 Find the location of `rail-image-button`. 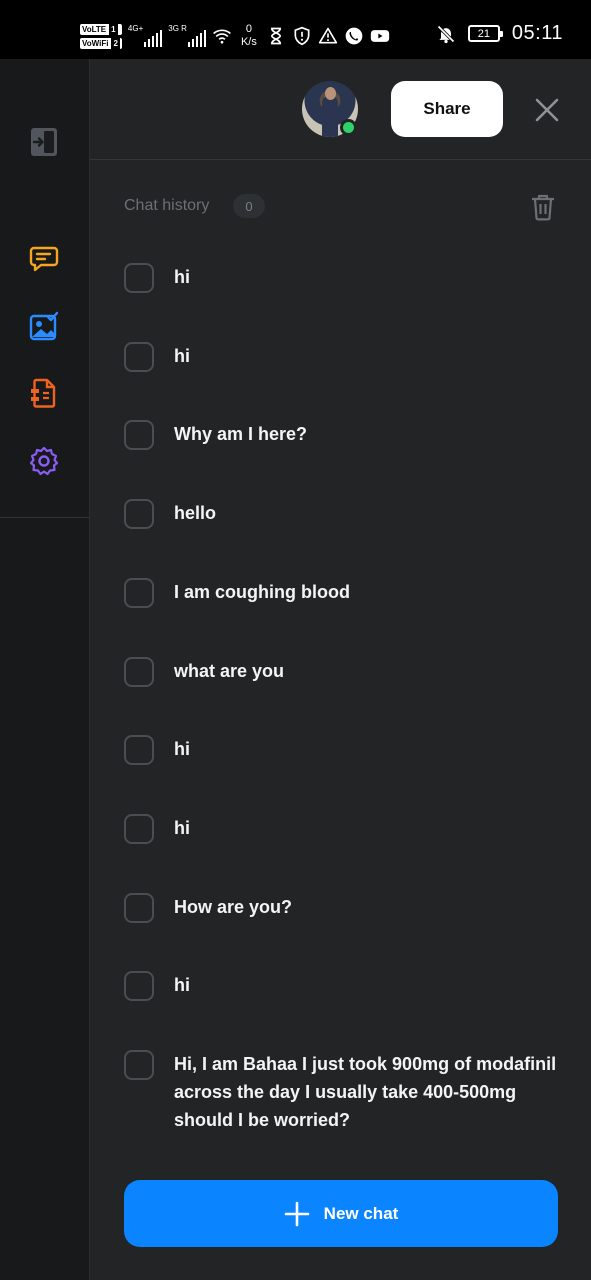

rail-image-button is located at coordinates (44, 326).